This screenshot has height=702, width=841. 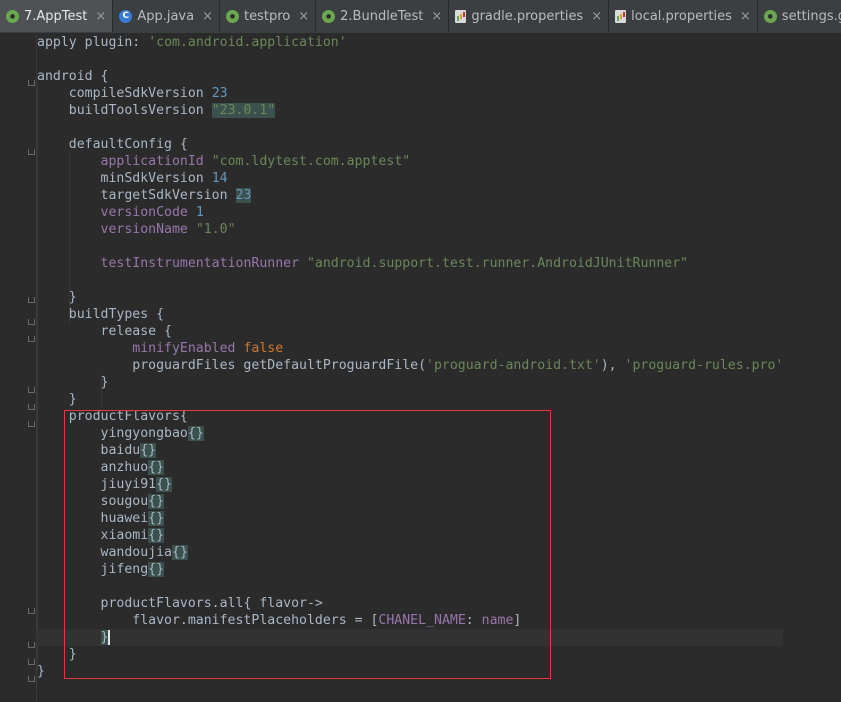 I want to click on tab-label: 2.BundleTest, so click(x=382, y=16).